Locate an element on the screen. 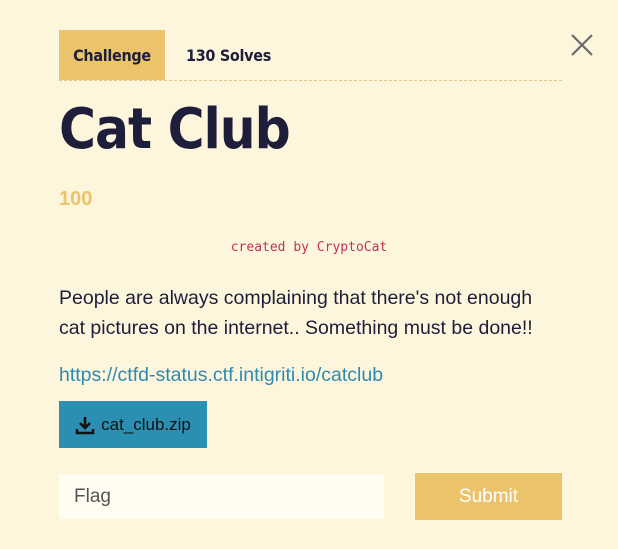  tab-challenge: Challenge is located at coordinates (112, 55).